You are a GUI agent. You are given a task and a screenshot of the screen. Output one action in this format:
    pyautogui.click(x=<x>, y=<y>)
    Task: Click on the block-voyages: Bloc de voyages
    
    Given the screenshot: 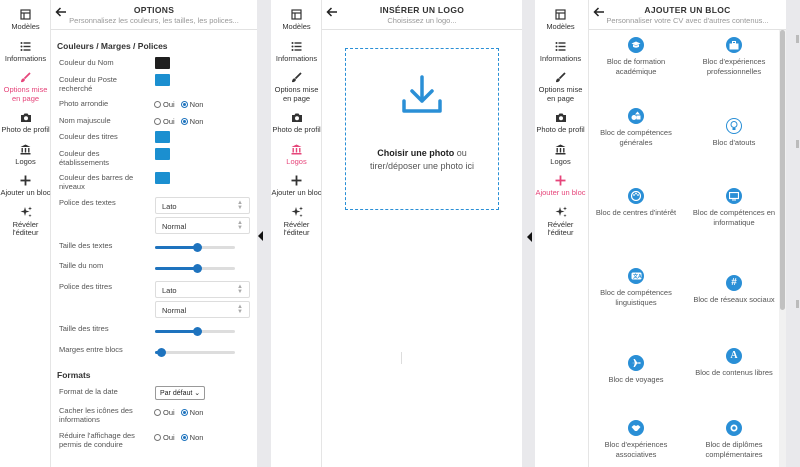 What is the action you would take?
    pyautogui.click(x=636, y=370)
    